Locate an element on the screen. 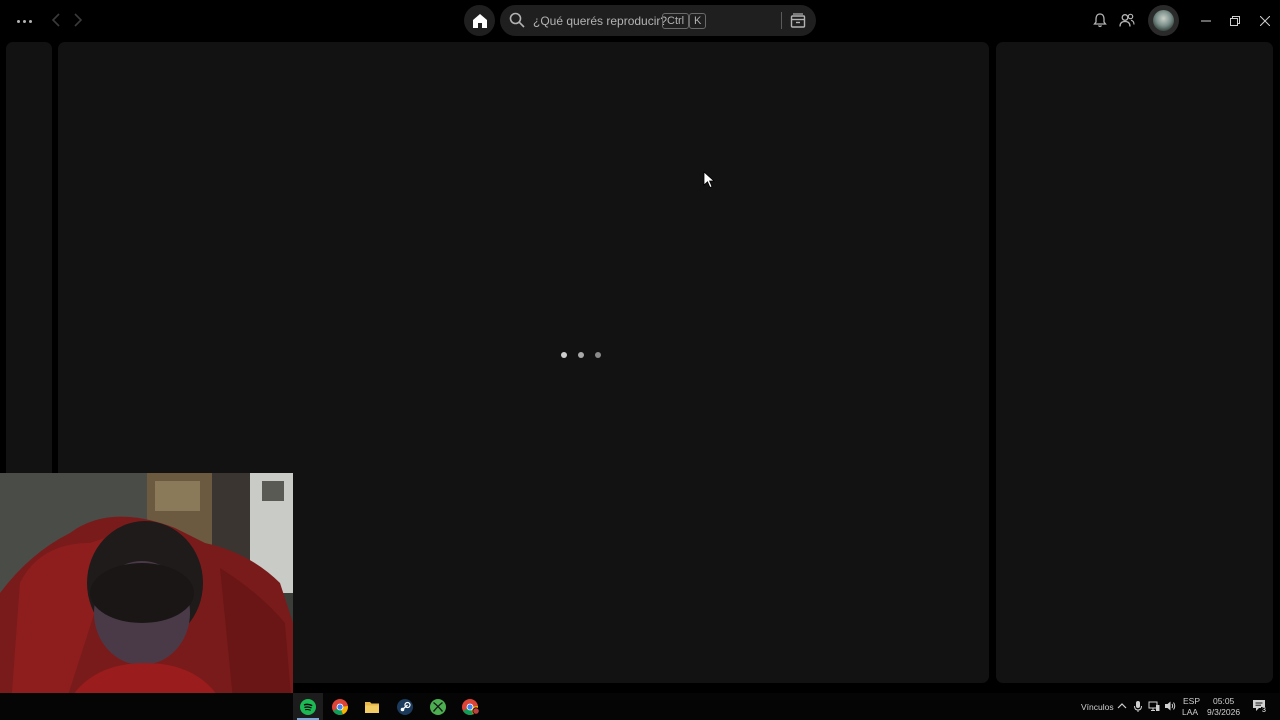 The width and height of the screenshot is (1280, 720). taskbar-app-xbox is located at coordinates (438, 706).